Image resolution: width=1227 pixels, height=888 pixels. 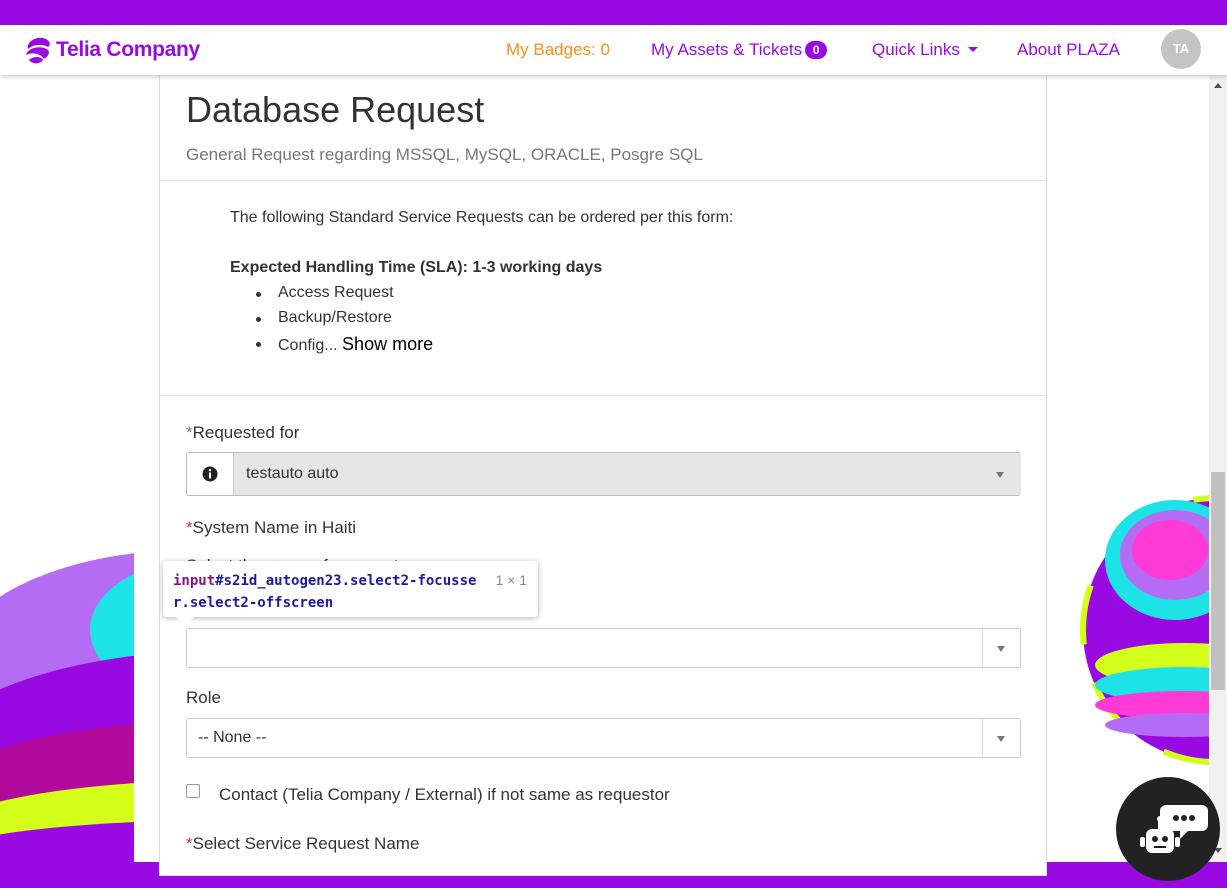 I want to click on contact-checkbox, so click(x=193, y=791).